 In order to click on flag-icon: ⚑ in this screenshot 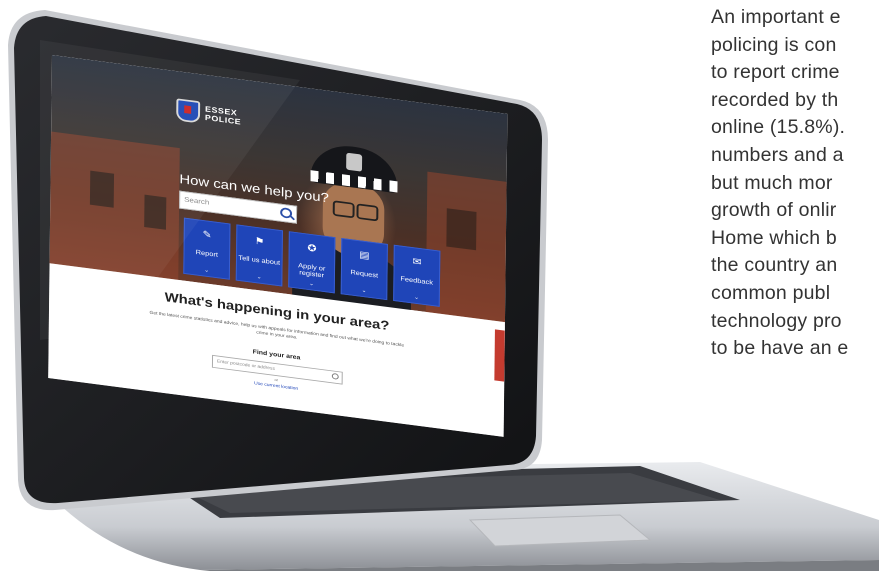, I will do `click(259, 242)`.